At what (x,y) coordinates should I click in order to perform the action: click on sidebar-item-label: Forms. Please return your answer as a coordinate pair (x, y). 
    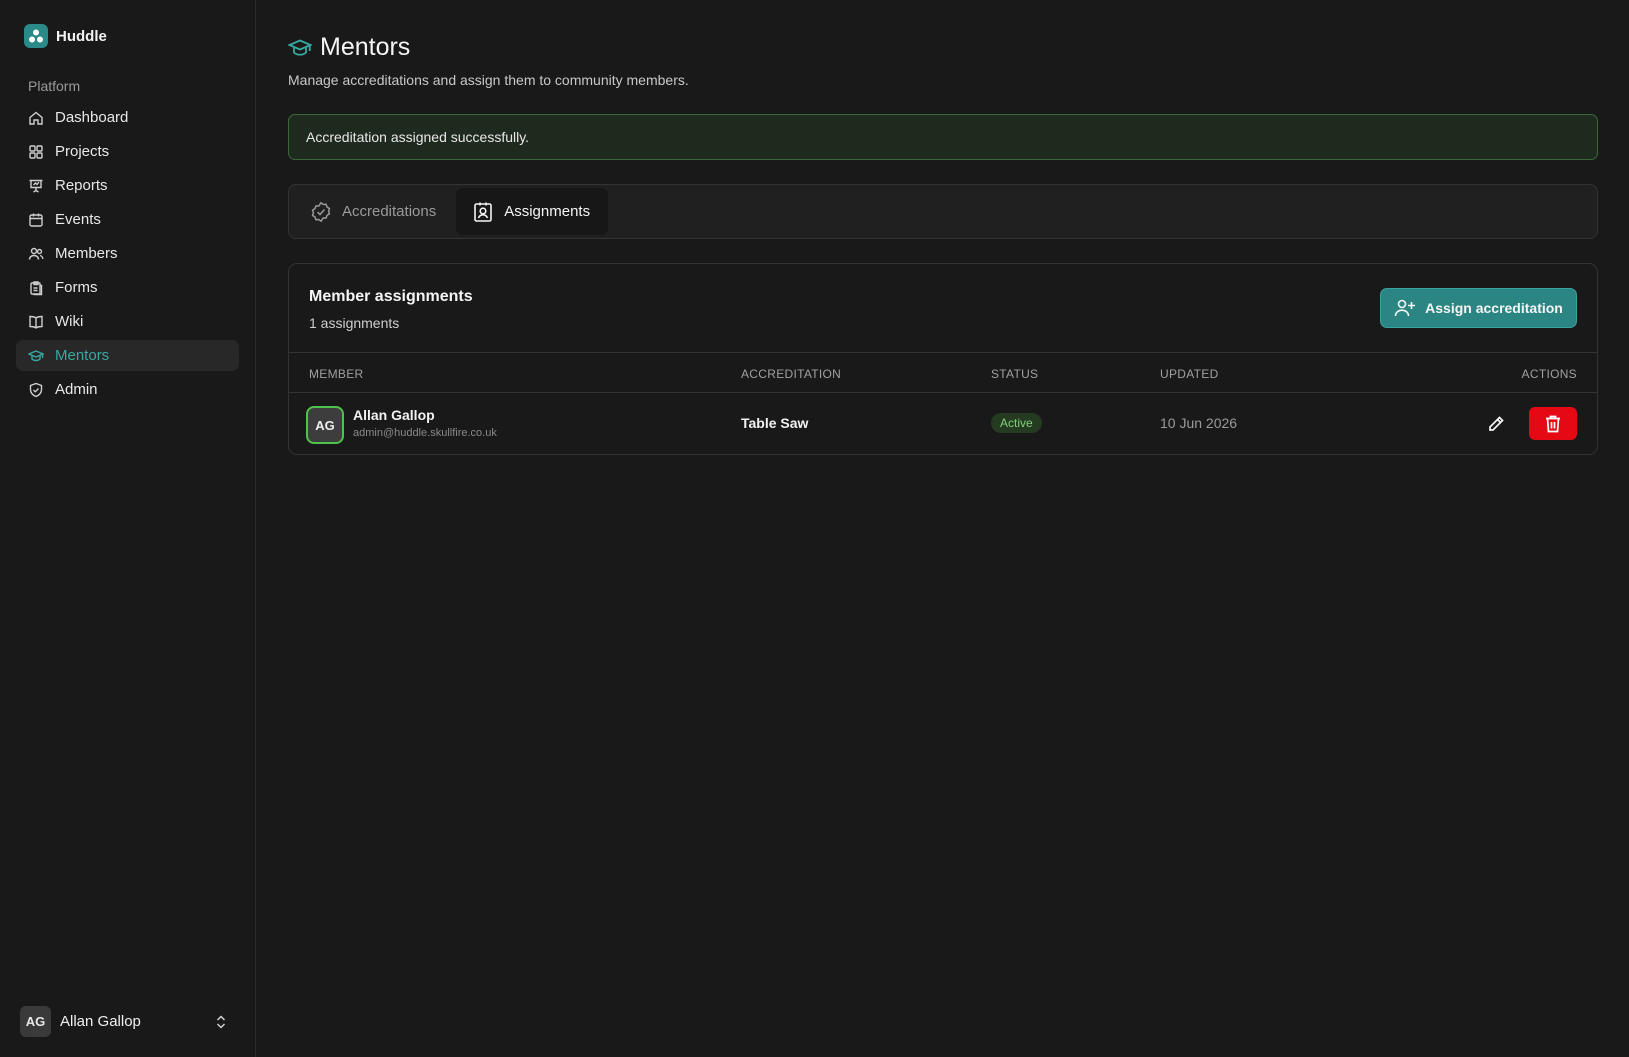
    Looking at the image, I should click on (76, 287).